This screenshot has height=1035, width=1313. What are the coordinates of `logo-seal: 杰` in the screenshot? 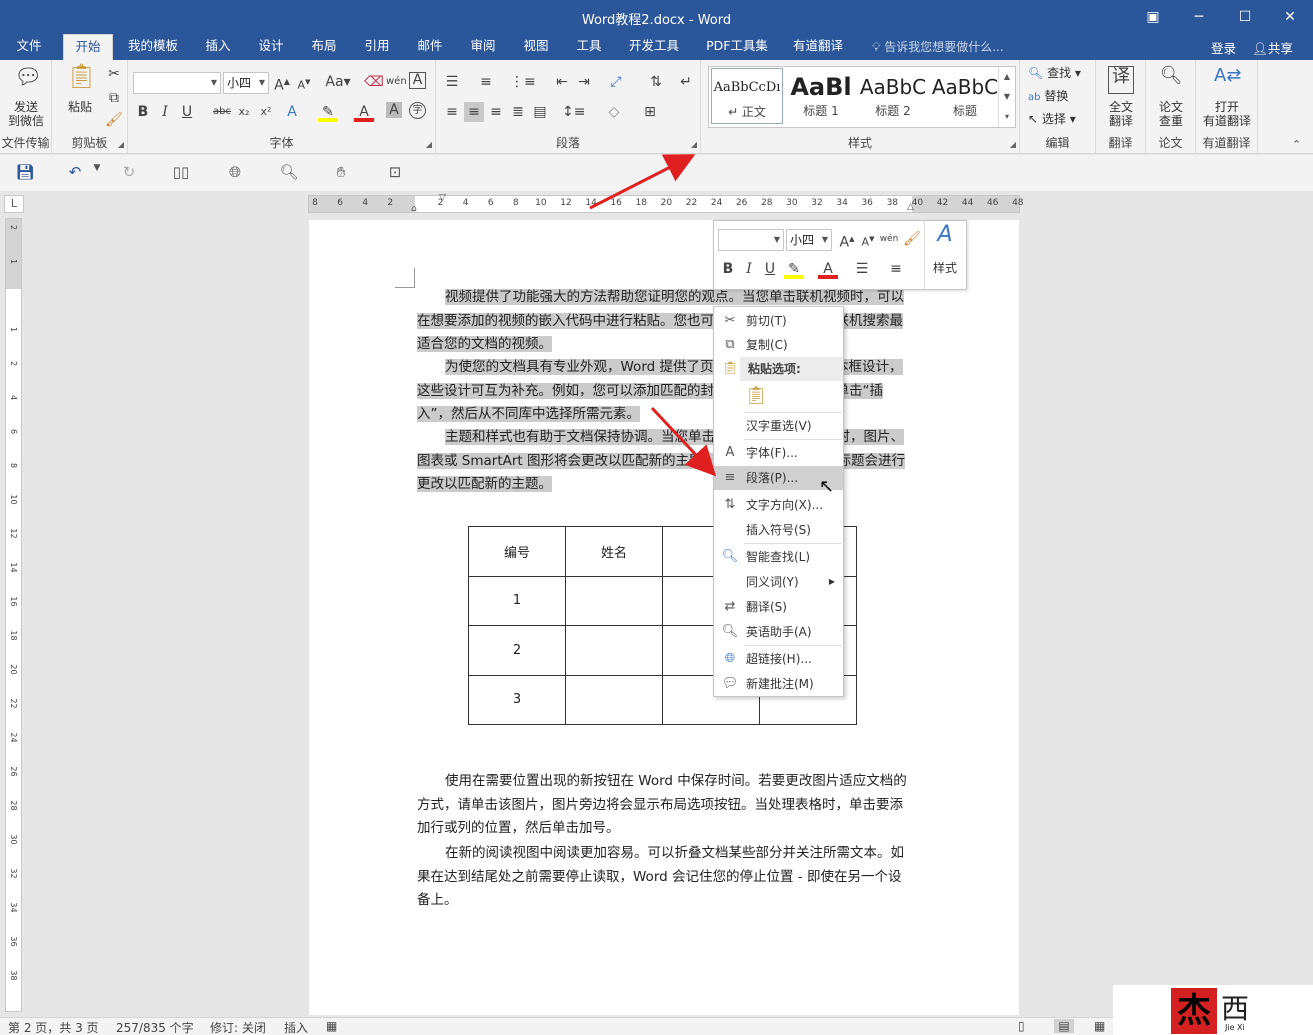 It's located at (1194, 1011).